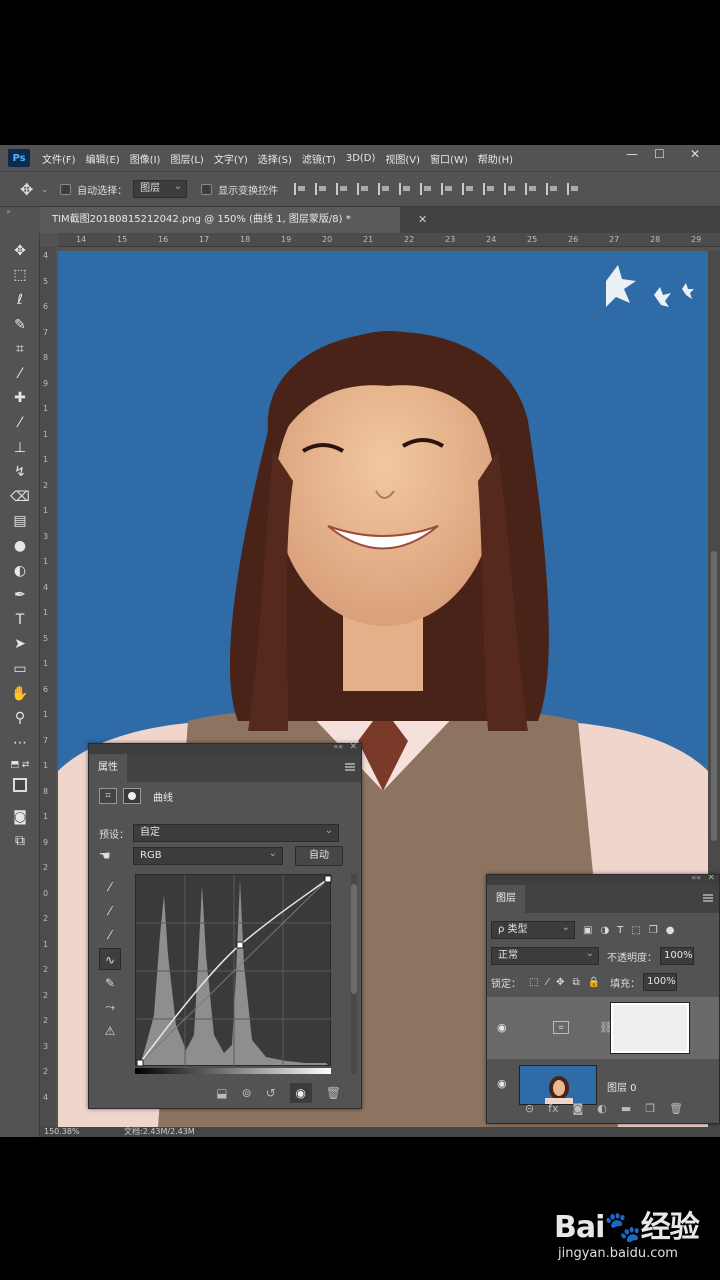  Describe the element at coordinates (208, 855) in the screenshot. I see `channel-dropdown: RGB` at that location.